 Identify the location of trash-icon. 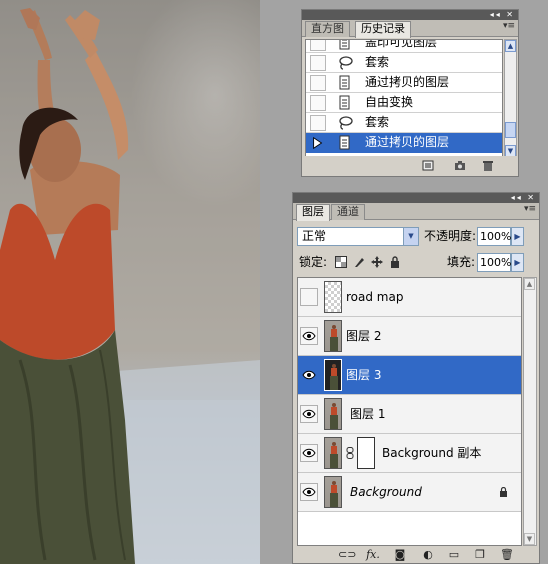
(488, 165).